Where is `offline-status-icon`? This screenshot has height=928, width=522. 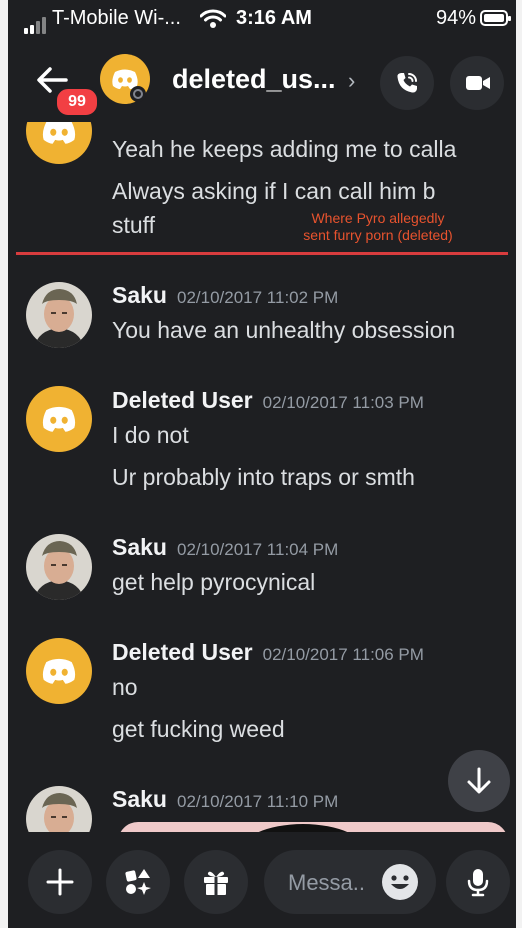 offline-status-icon is located at coordinates (138, 94).